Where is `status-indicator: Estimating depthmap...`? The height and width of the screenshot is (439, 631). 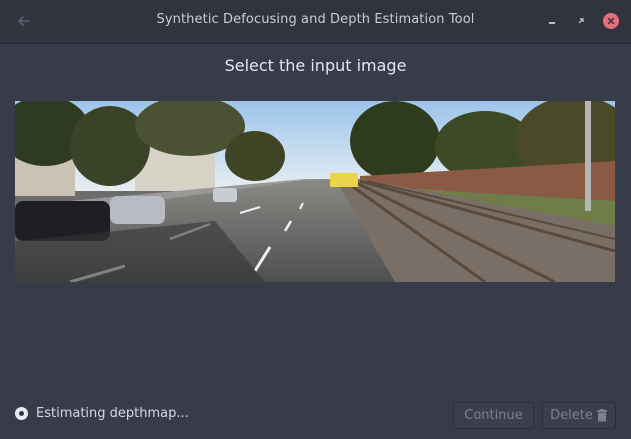 status-indicator: Estimating depthmap... is located at coordinates (102, 413).